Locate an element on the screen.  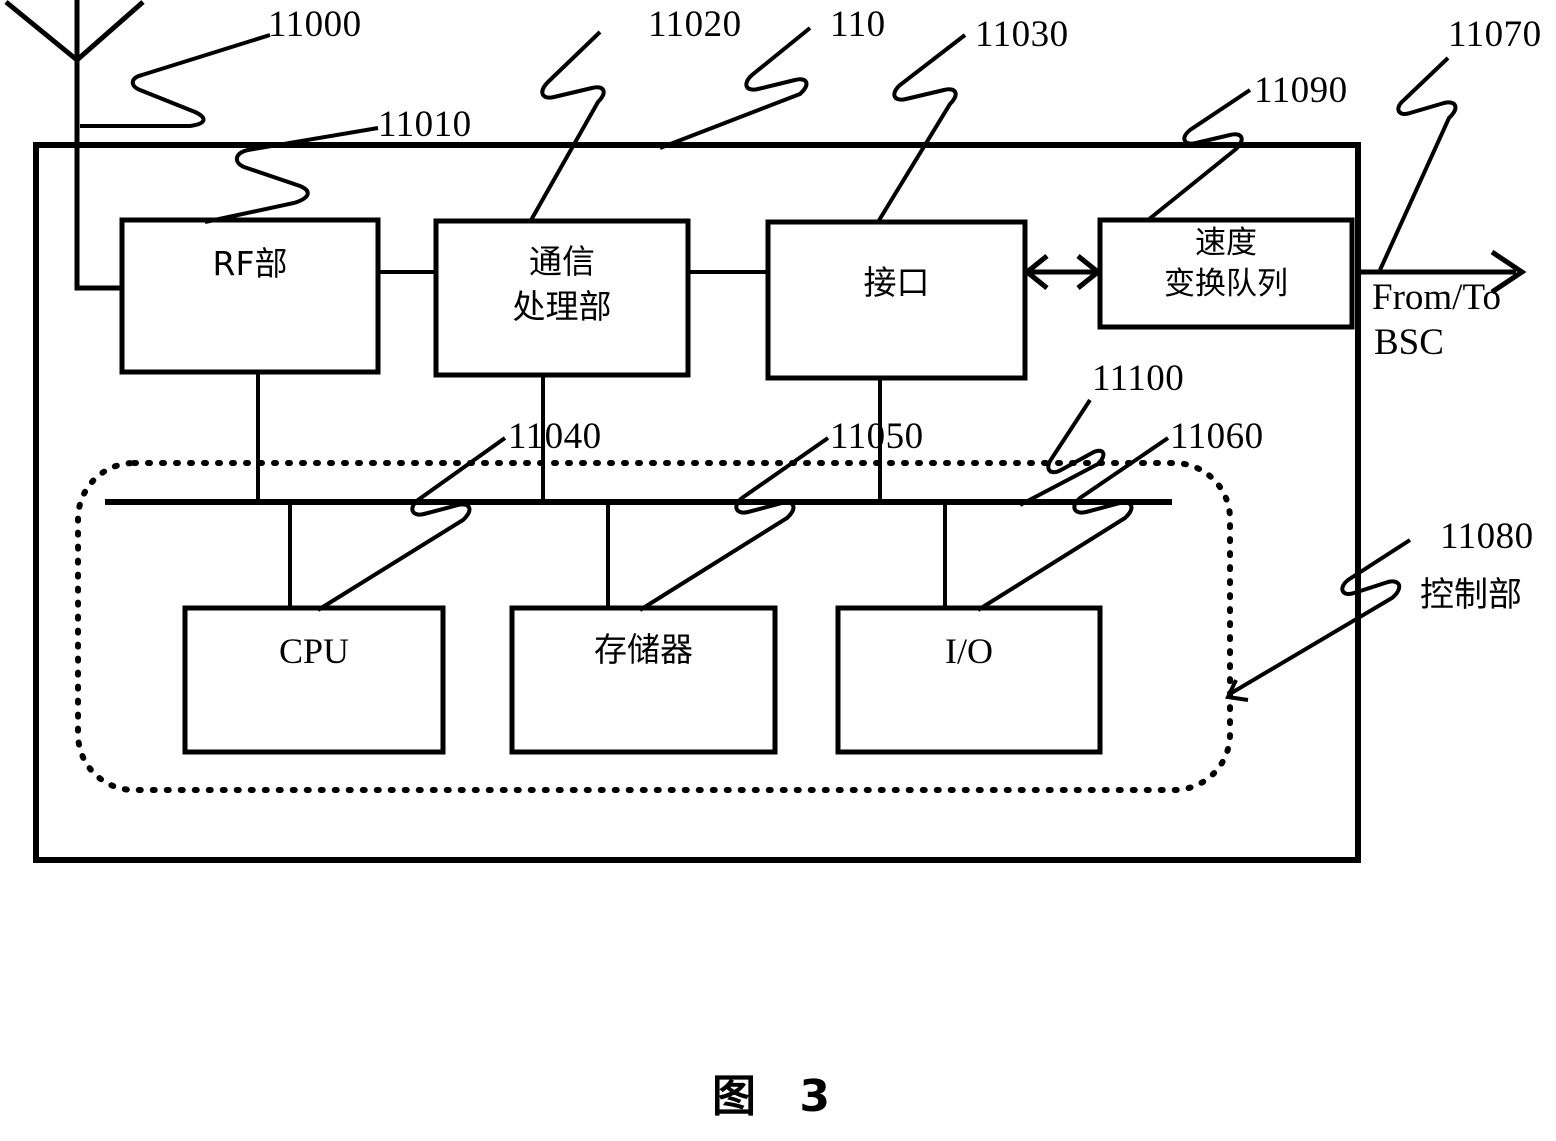
io-label: I/O is located at coordinates (969, 651).